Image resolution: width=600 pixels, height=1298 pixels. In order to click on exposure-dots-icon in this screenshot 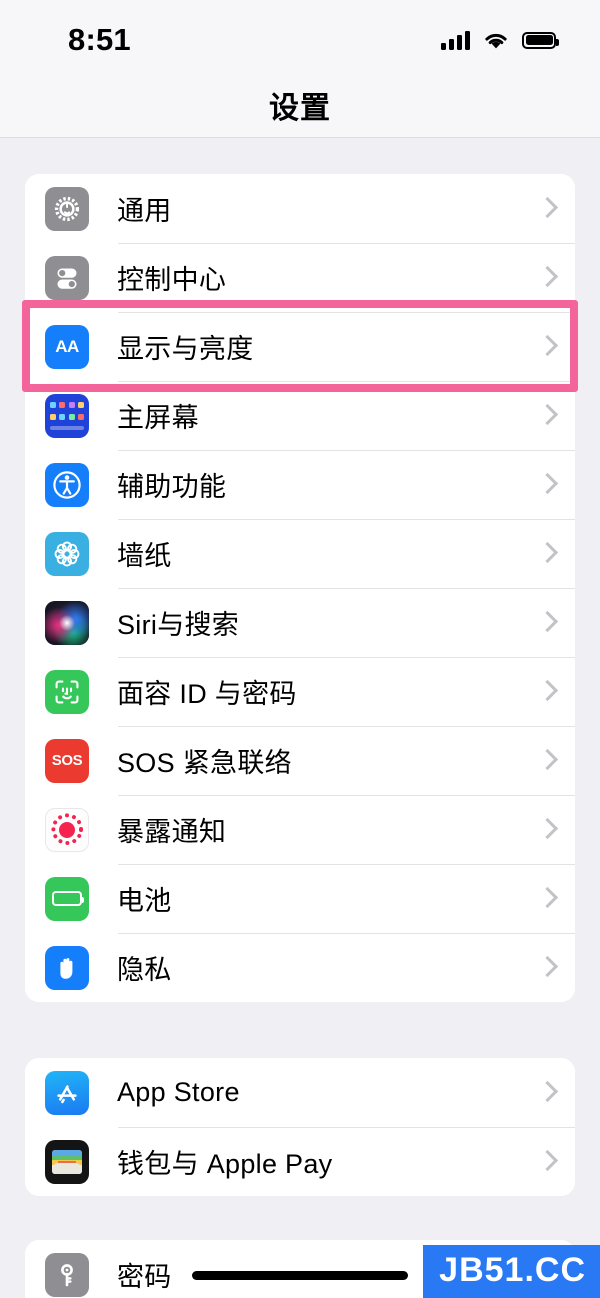, I will do `click(67, 829)`.